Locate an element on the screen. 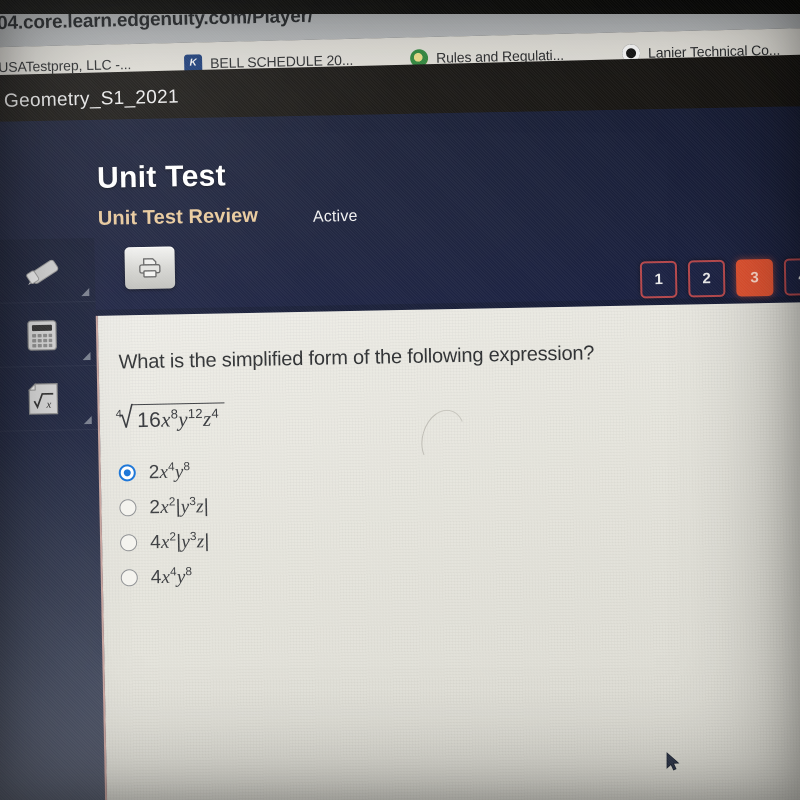  answer-choice-d: 4x4y8 is located at coordinates (165, 577).